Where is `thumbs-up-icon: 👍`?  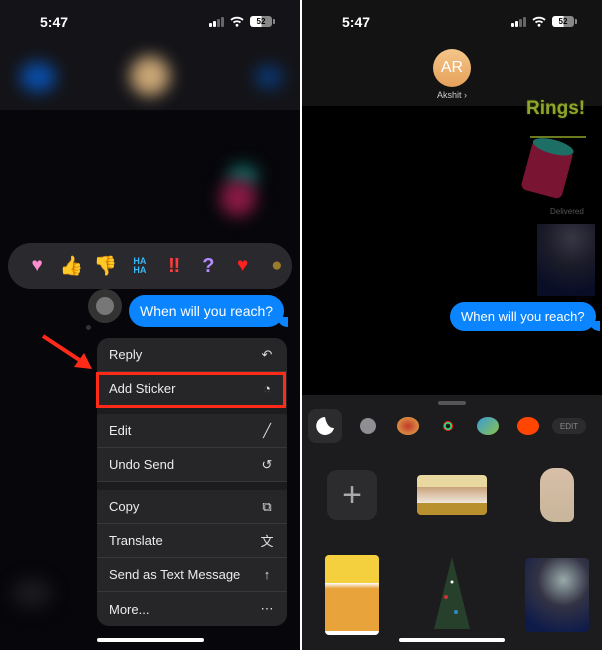
thumbs-up-icon: 👍 is located at coordinates (71, 266).